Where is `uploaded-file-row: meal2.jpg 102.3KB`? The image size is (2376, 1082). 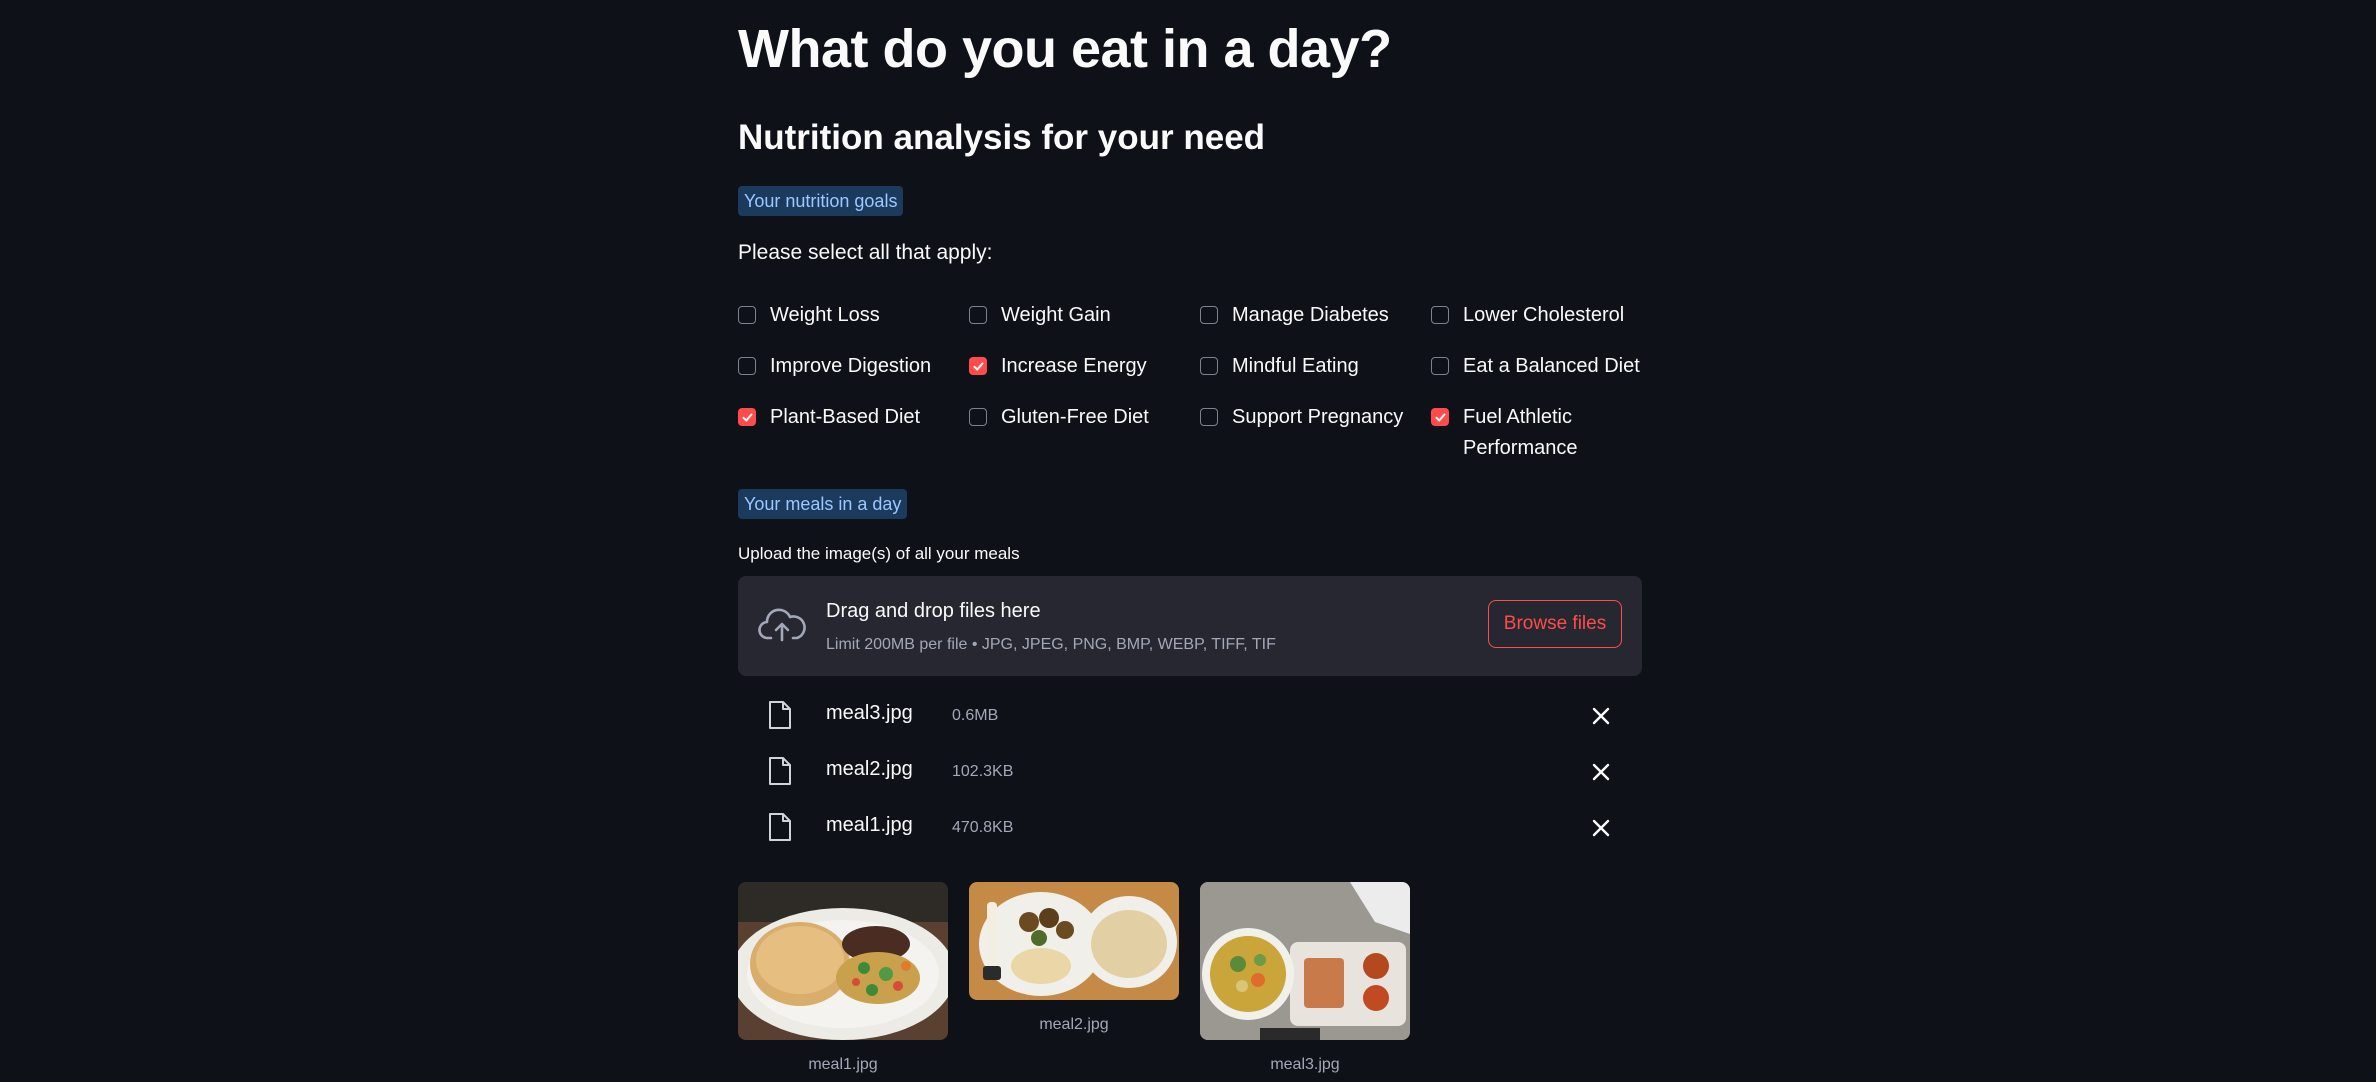 uploaded-file-row: meal2.jpg 102.3KB is located at coordinates (1205, 772).